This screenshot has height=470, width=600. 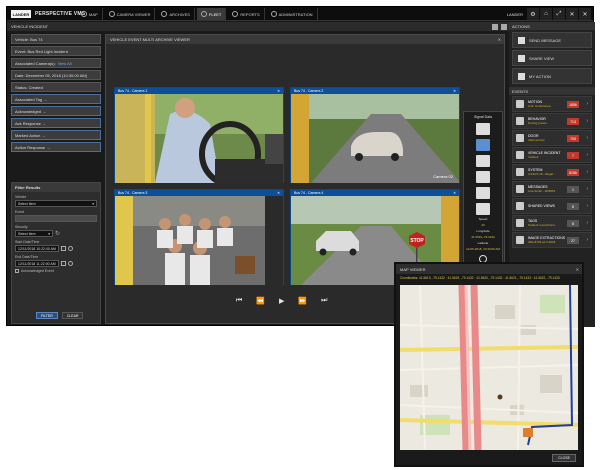 What do you see at coordinates (56, 63) in the screenshot?
I see `cameras-field: Associated Camera(s): View All` at bounding box center [56, 63].